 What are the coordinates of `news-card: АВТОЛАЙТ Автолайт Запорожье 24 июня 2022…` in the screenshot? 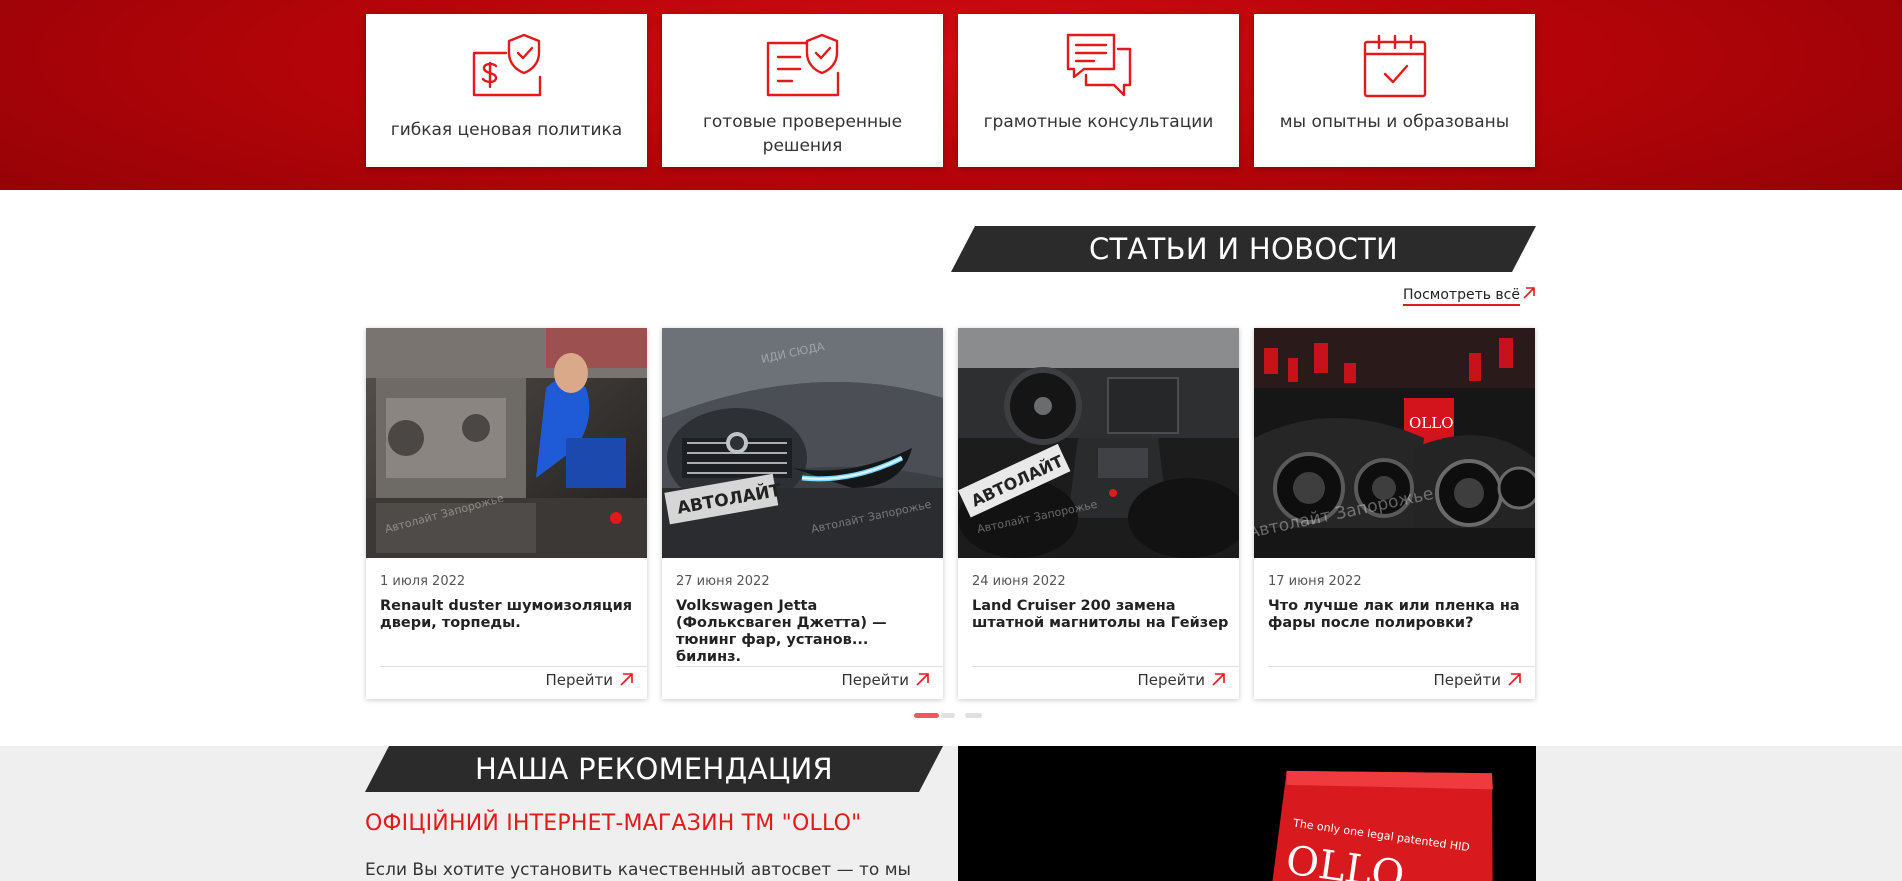 It's located at (1098, 513).